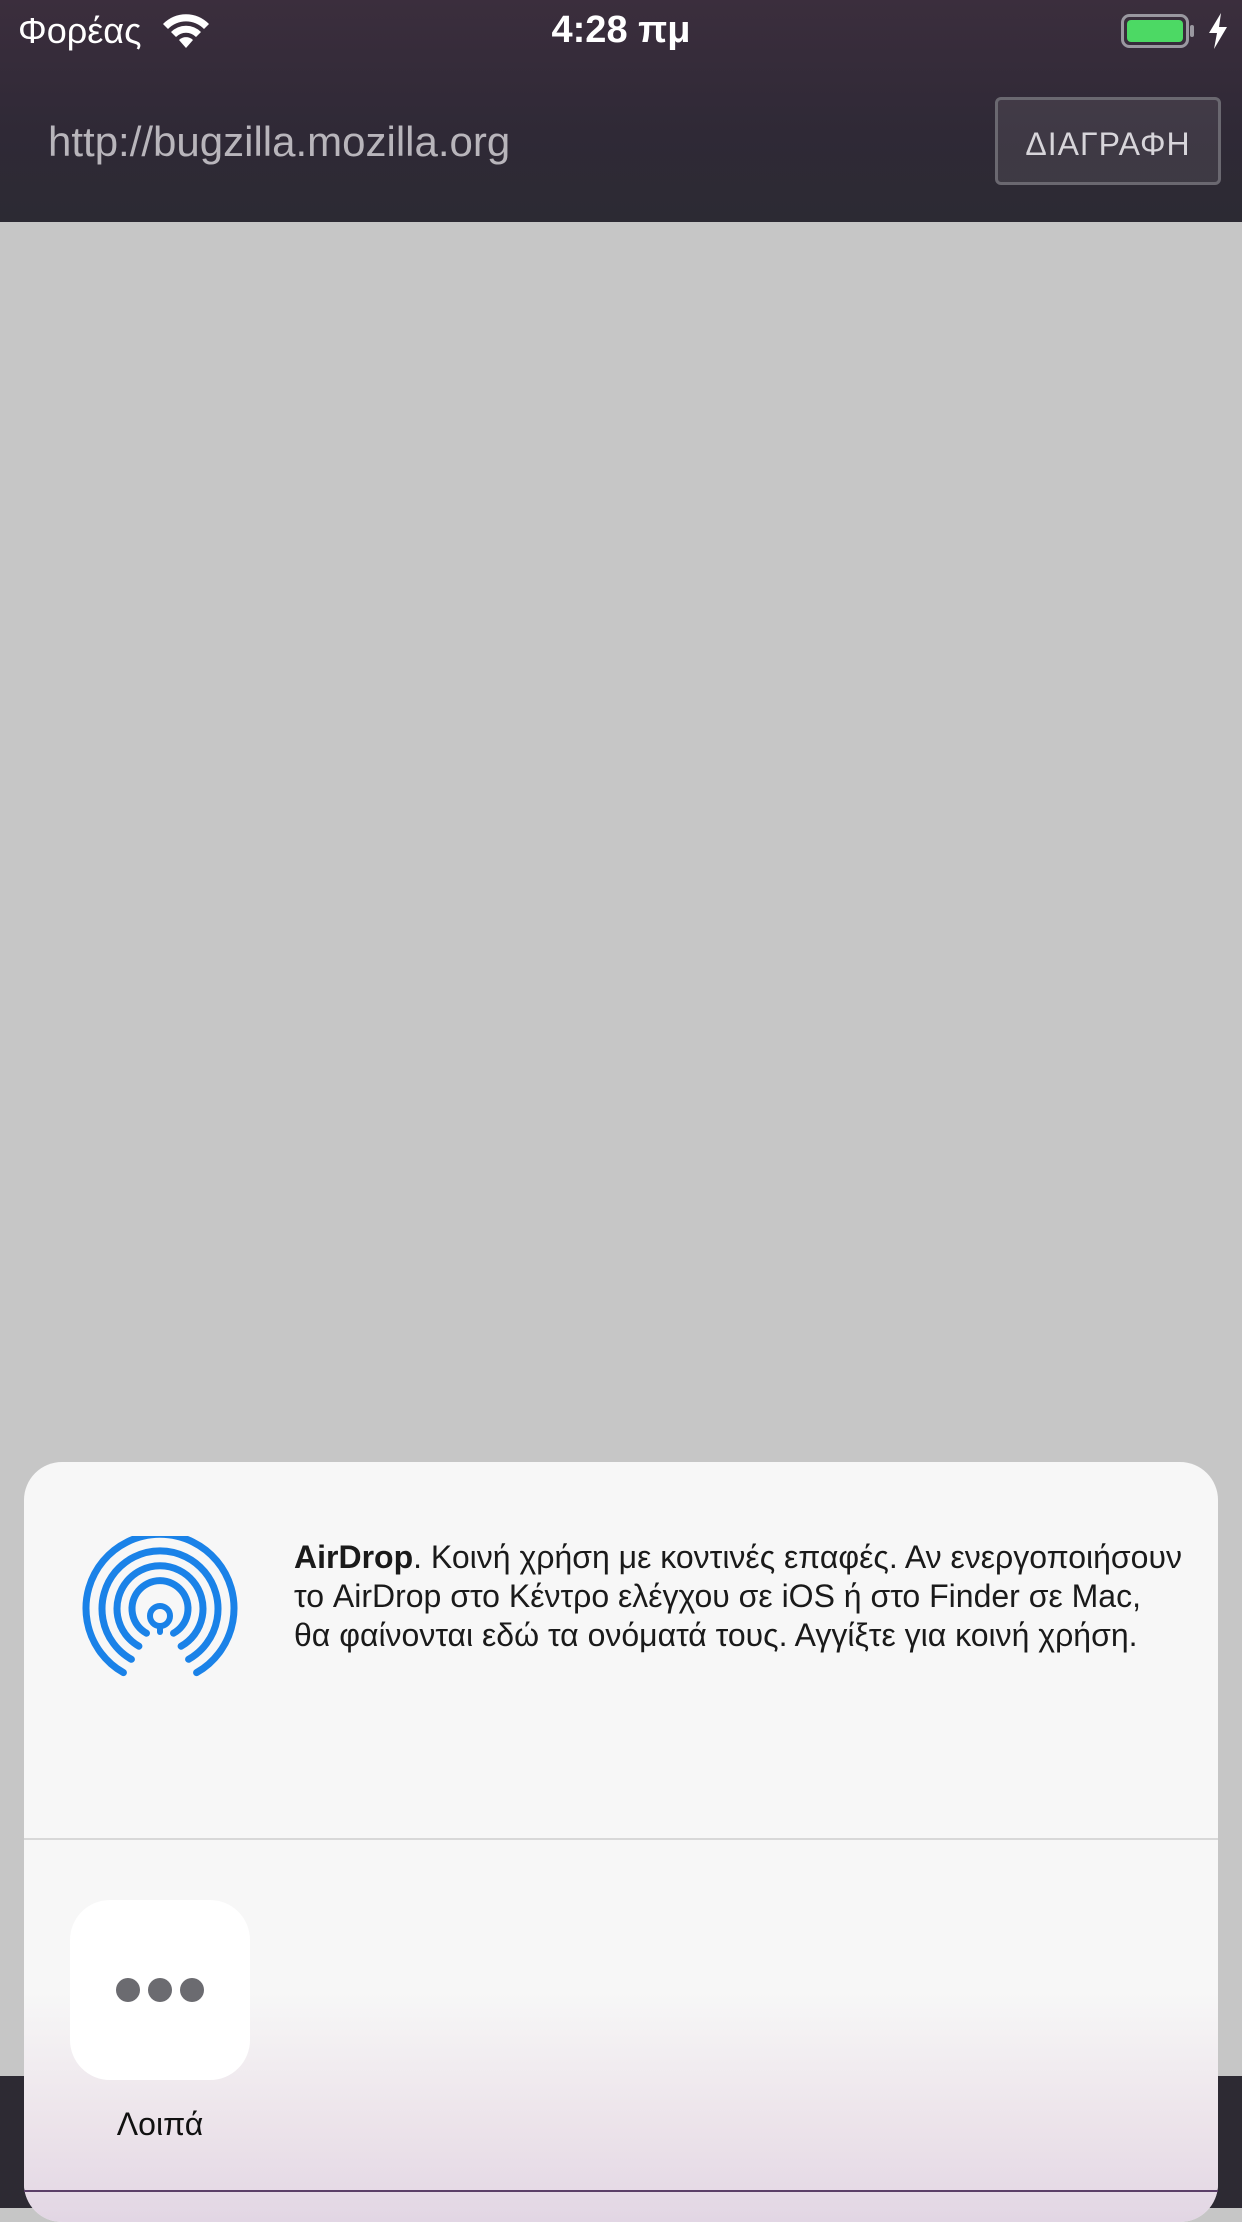 This screenshot has width=1242, height=2222. I want to click on charging-bolt-icon, so click(1218, 31).